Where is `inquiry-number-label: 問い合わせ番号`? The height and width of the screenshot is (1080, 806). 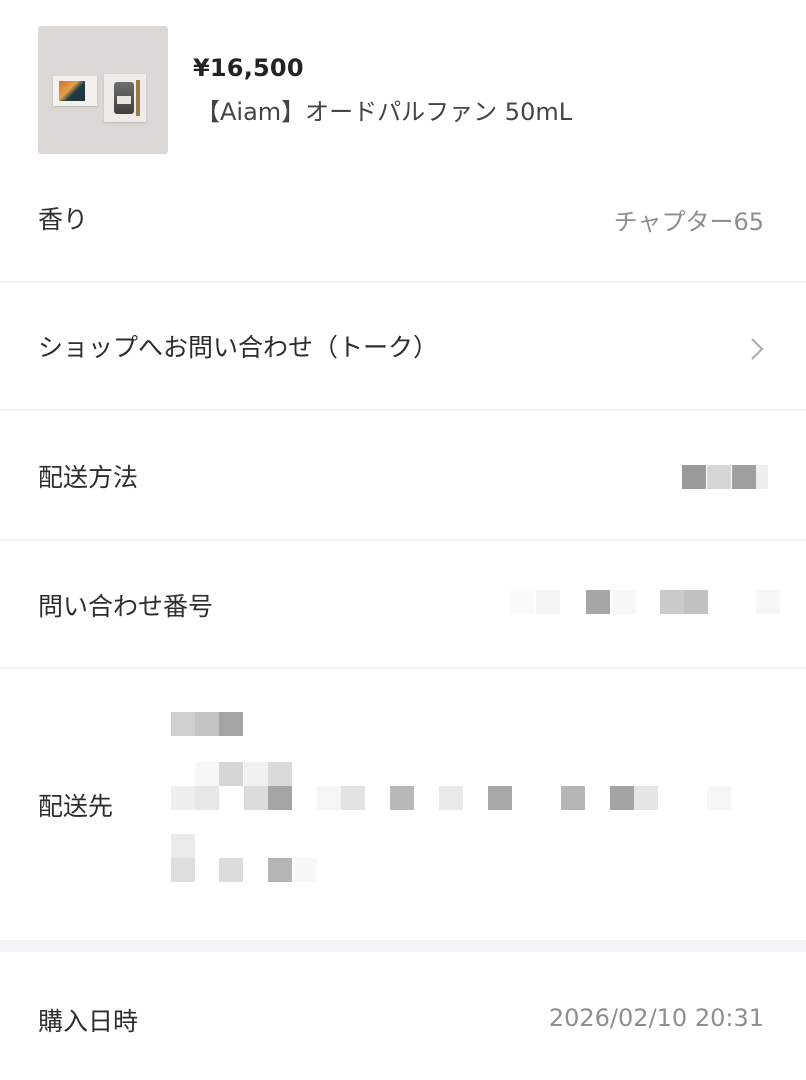 inquiry-number-label: 問い合わせ番号 is located at coordinates (126, 606).